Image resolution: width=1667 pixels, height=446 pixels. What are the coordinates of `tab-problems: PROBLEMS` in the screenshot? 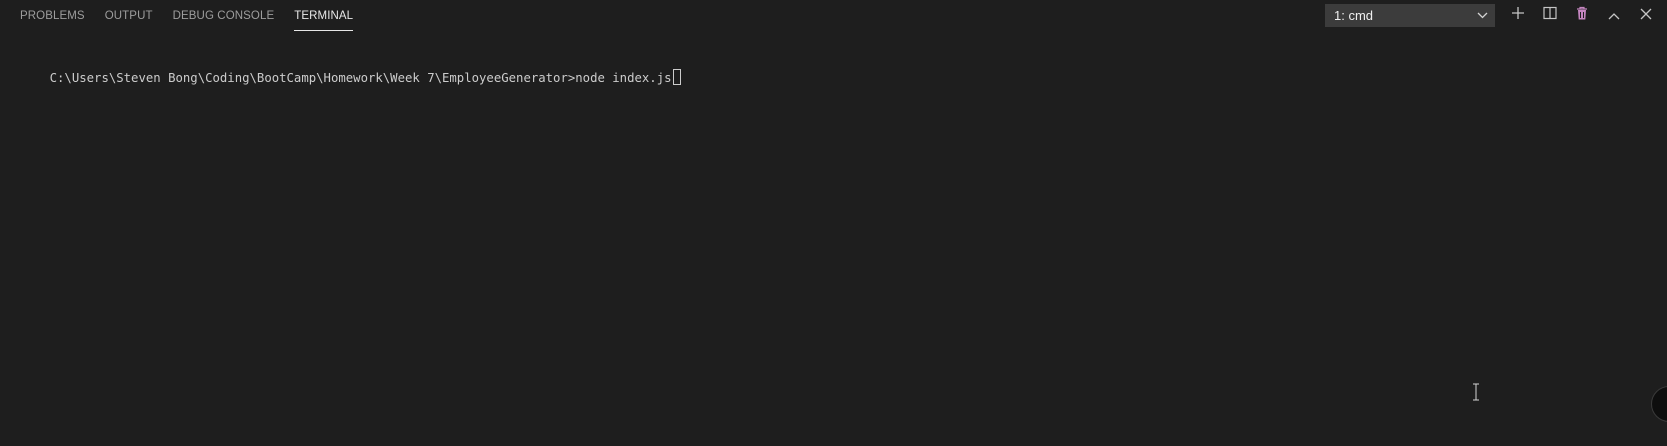 It's located at (52, 15).